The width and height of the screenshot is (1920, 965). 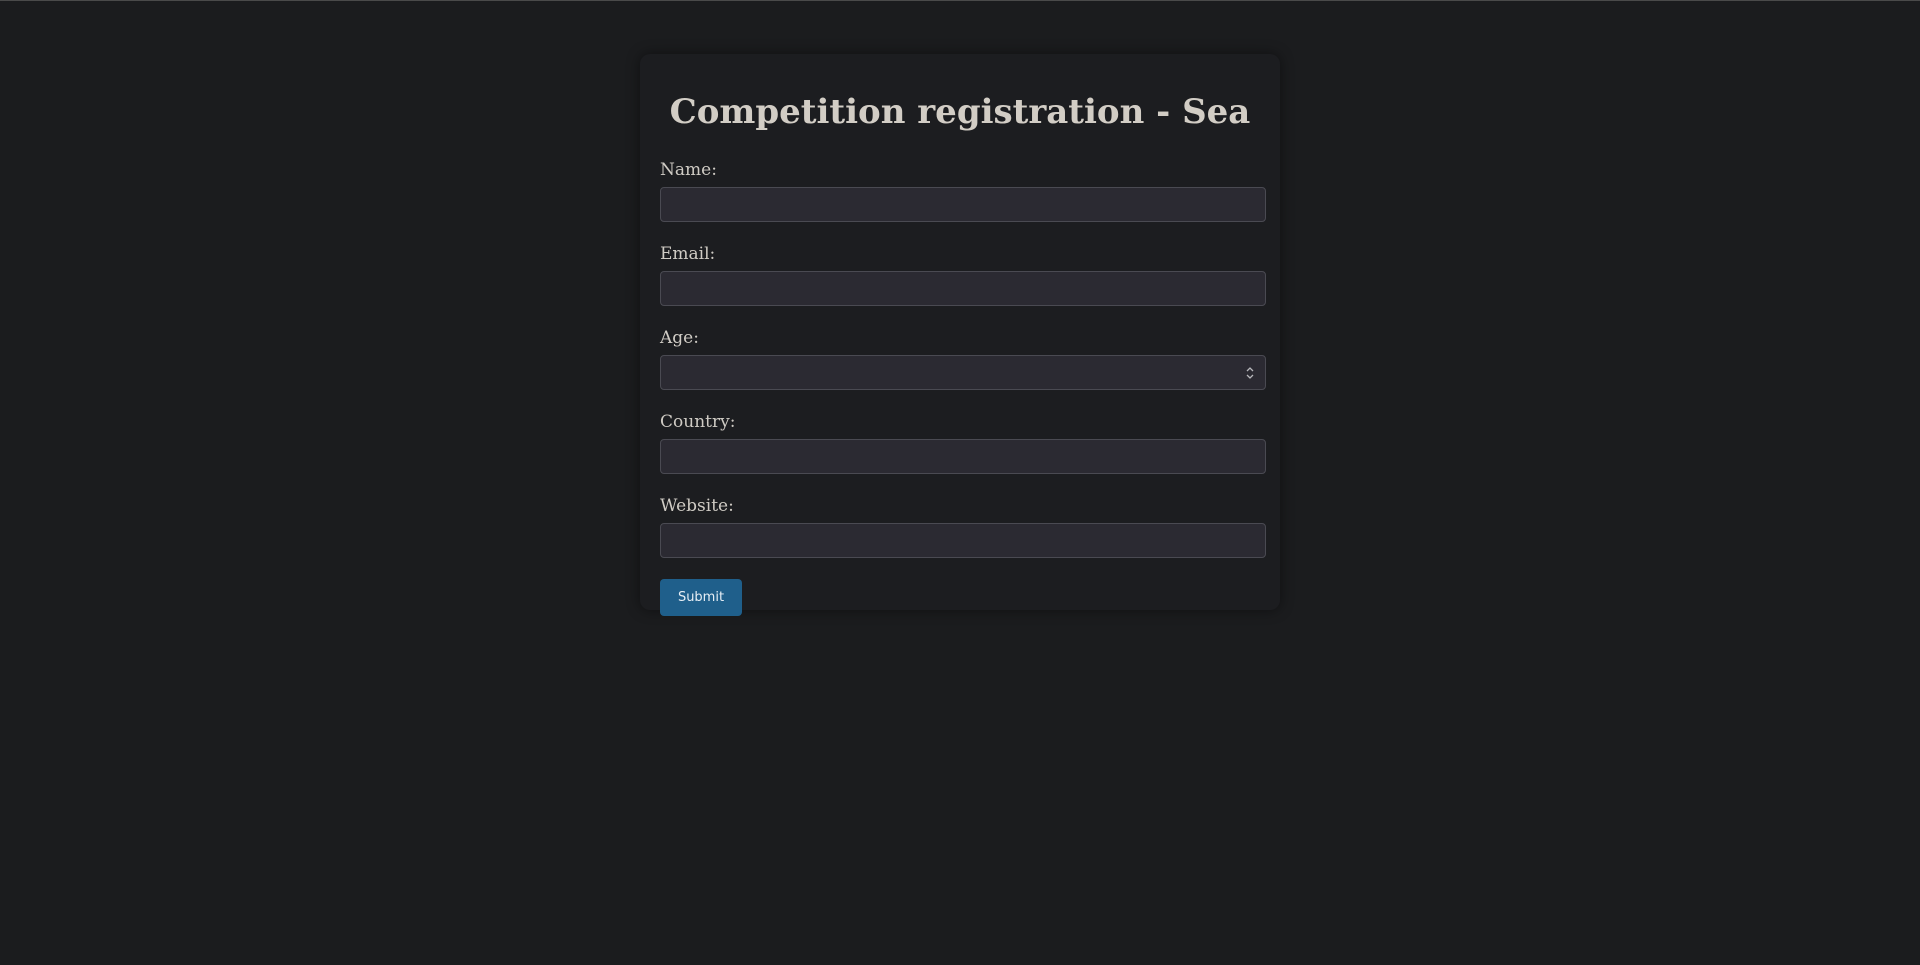 I want to click on email-field-group: Email:, so click(x=963, y=275).